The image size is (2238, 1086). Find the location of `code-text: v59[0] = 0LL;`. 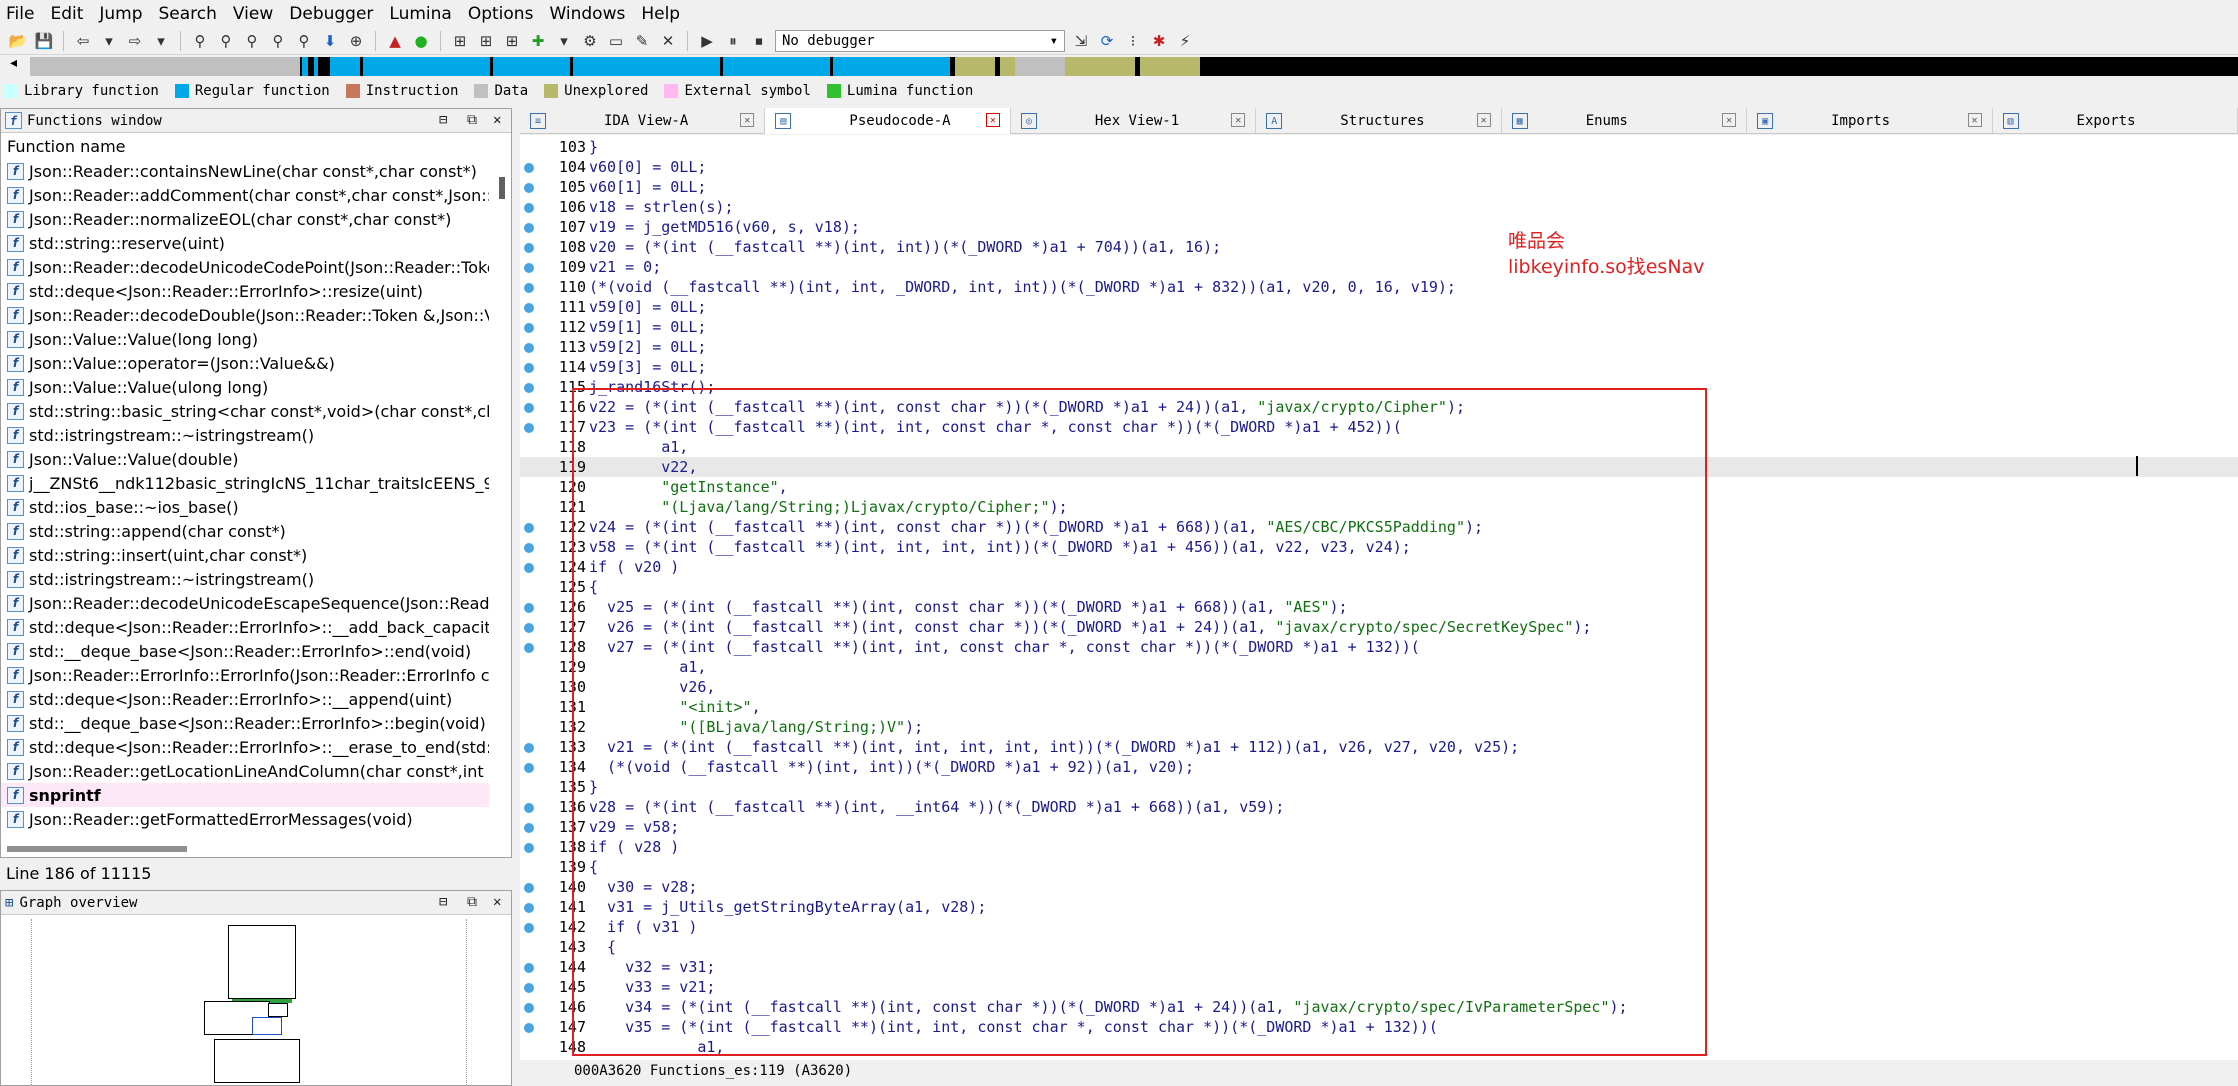

code-text: v59[0] = 0LL; is located at coordinates (647, 307).